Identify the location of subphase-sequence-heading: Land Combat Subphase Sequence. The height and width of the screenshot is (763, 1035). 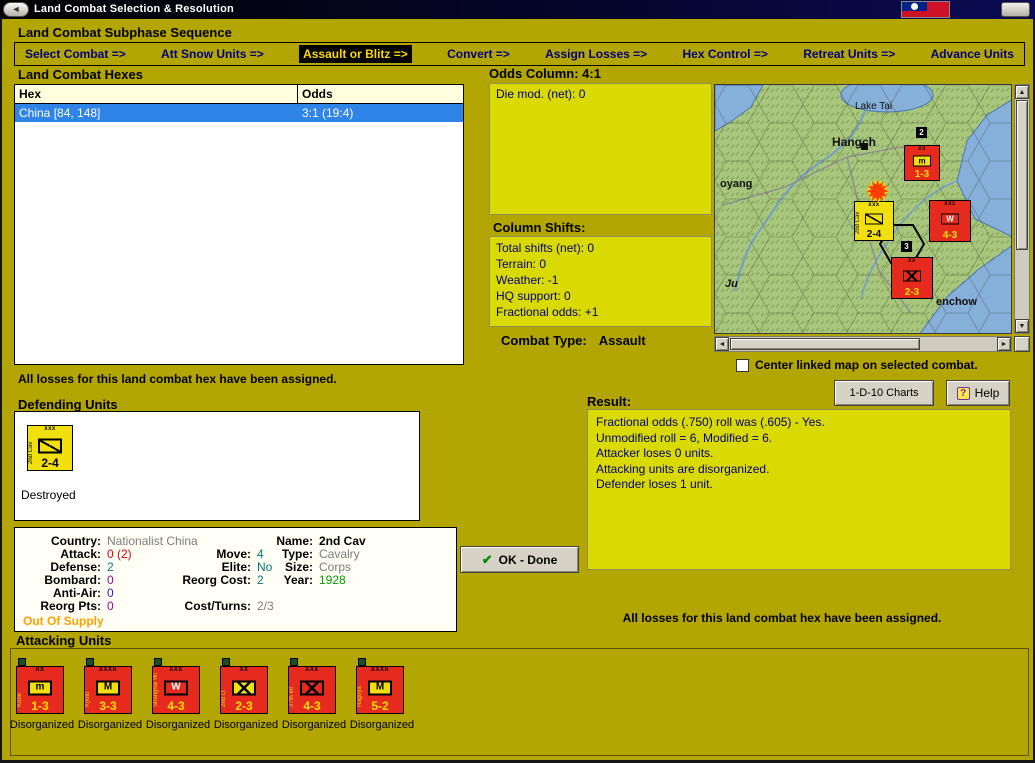
(125, 32).